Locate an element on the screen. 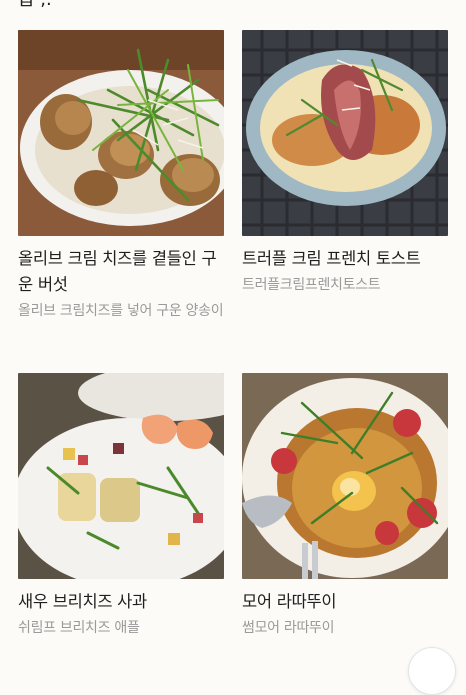 The height and width of the screenshot is (695, 466). menu-title: 모어 라따뚜이 is located at coordinates (289, 601).